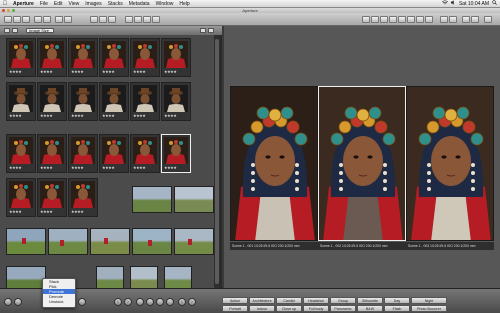 The height and width of the screenshot is (313, 500). I want to click on print-button, so click(68, 19).